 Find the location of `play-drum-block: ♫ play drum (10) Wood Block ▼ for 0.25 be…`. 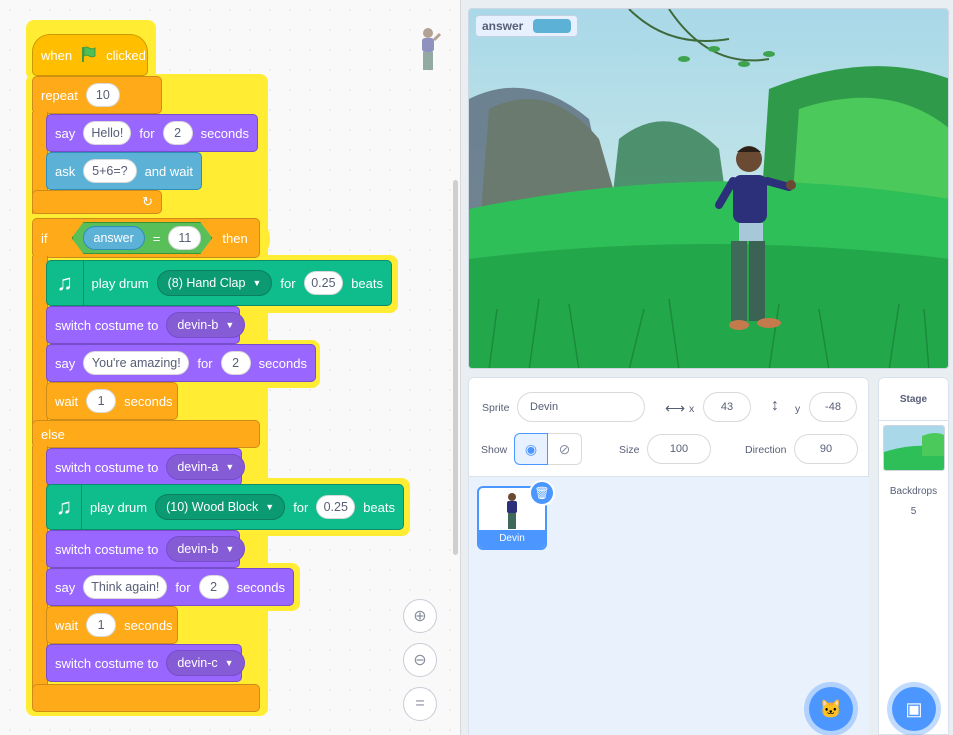

play-drum-block: ♫ play drum (10) Wood Block ▼ for 0.25 be… is located at coordinates (225, 507).